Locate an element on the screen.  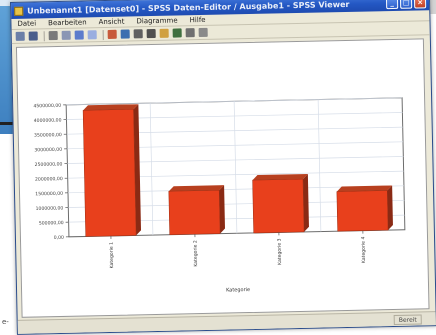
select-icon is located at coordinates (203, 32).